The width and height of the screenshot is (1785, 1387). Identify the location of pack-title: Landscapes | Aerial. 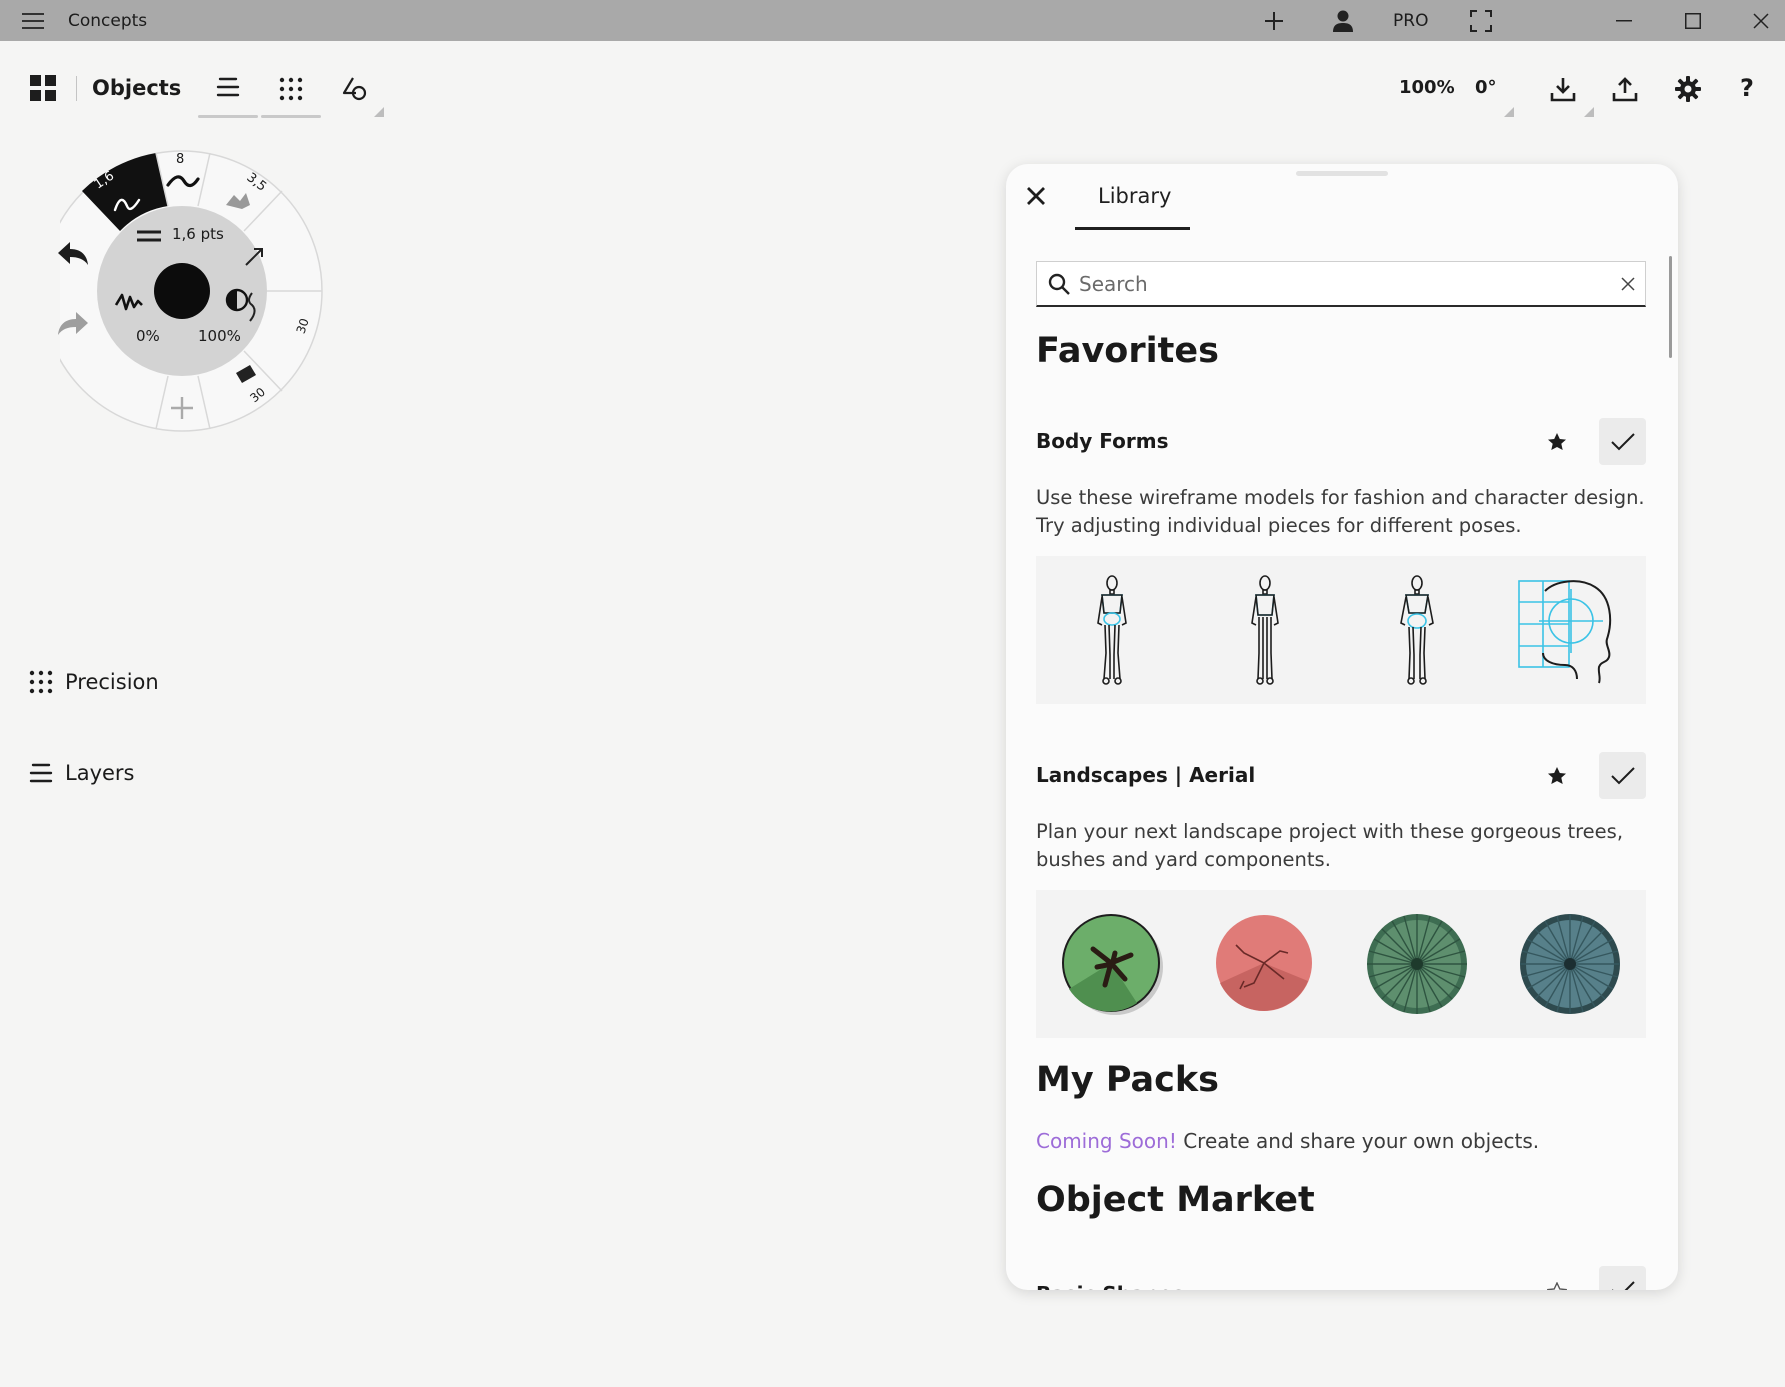
(1145, 775).